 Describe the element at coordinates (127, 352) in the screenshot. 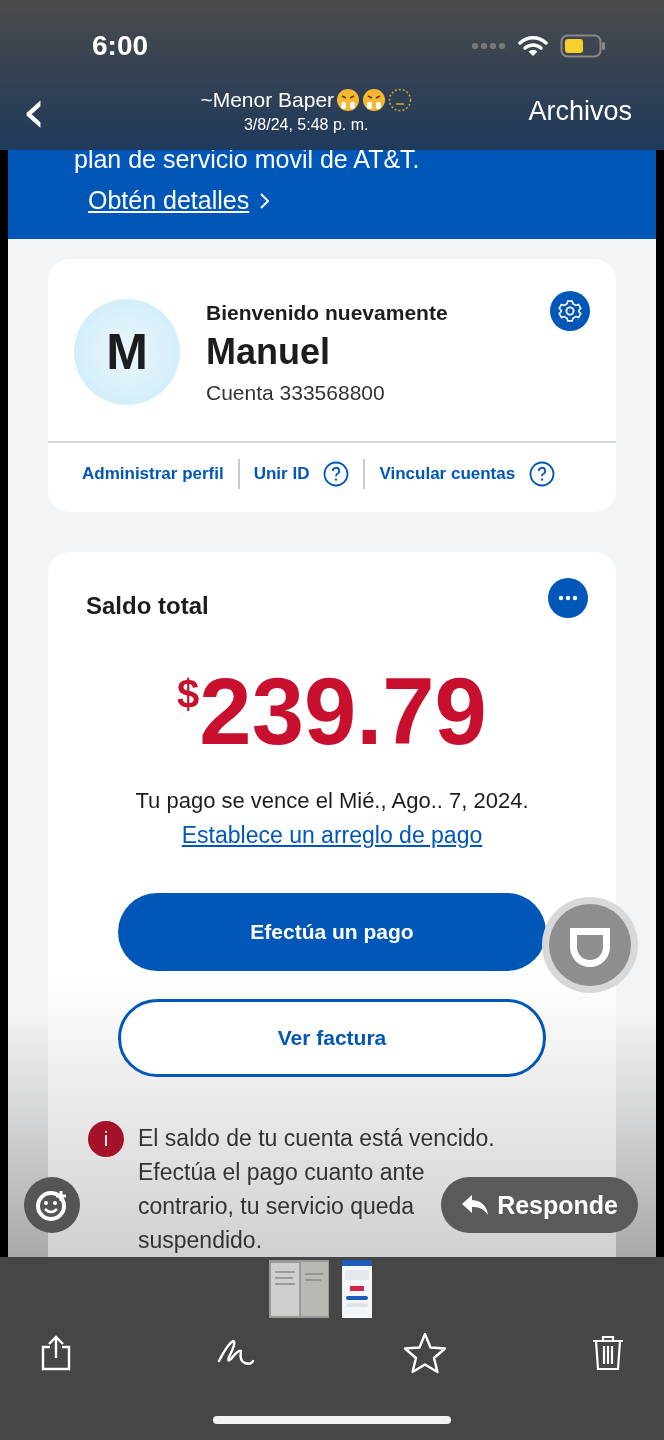

I see `avatar: M` at that location.